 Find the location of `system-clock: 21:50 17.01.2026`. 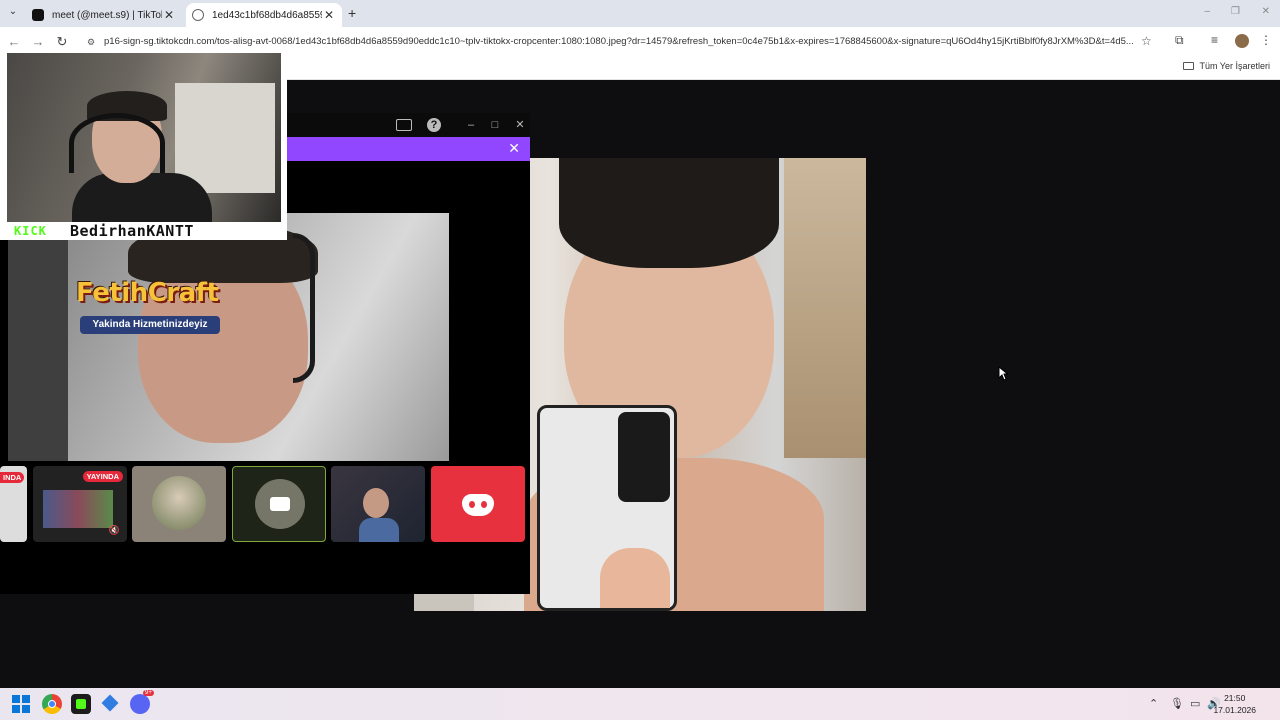

system-clock: 21:50 17.01.2026 is located at coordinates (1234, 704).